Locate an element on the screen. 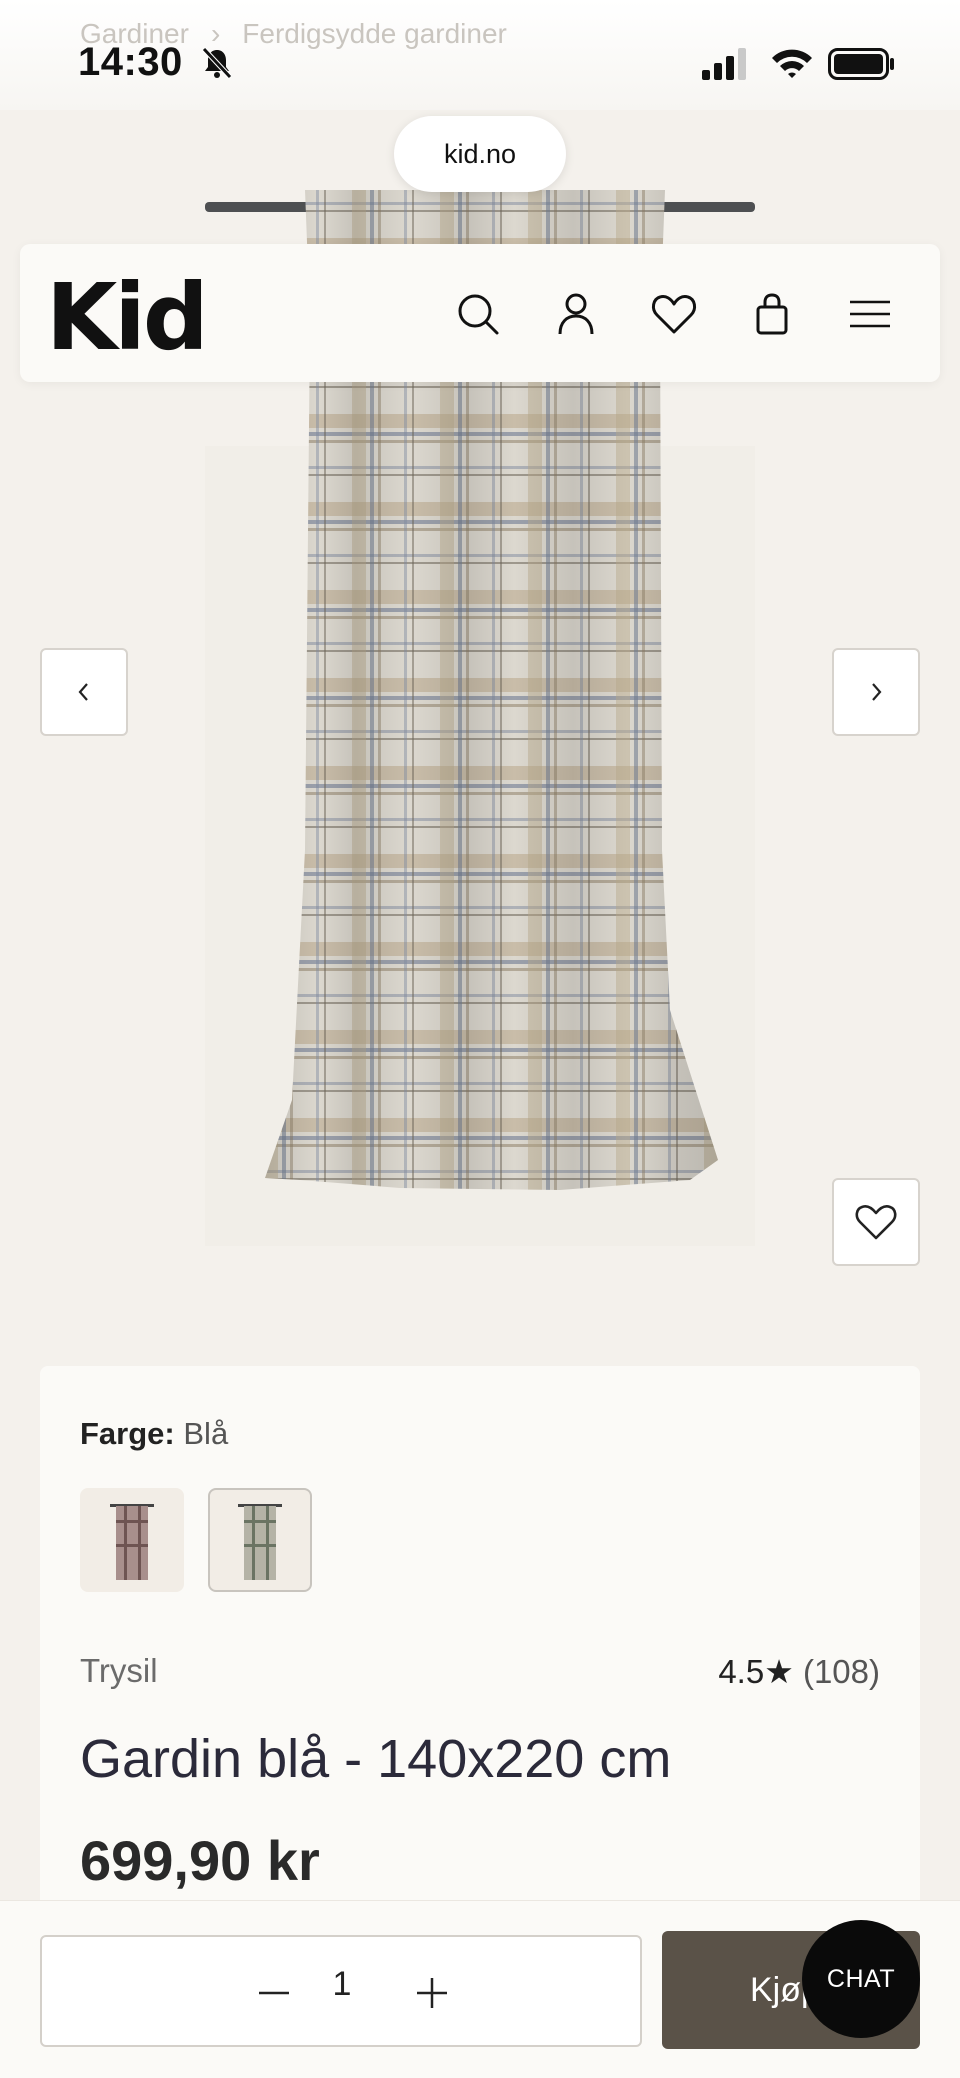  color-swatch-red is located at coordinates (132, 1540).